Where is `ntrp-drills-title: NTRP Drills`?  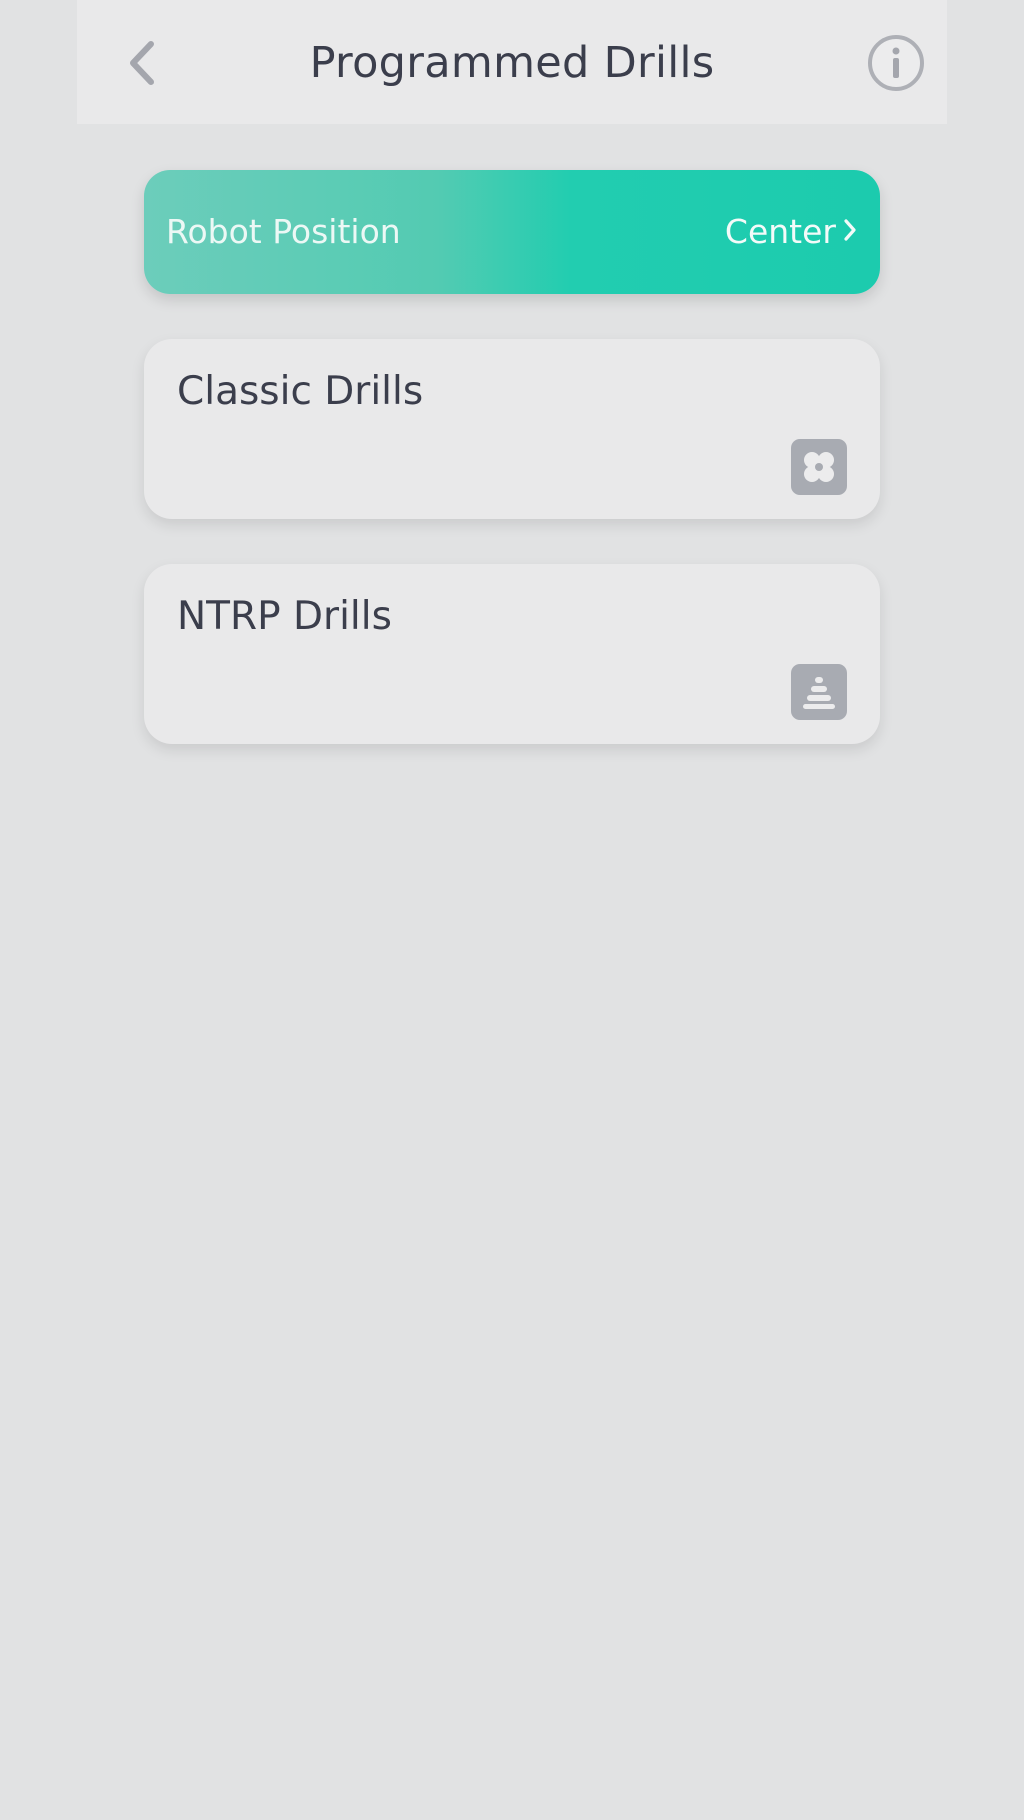 ntrp-drills-title: NTRP Drills is located at coordinates (284, 616).